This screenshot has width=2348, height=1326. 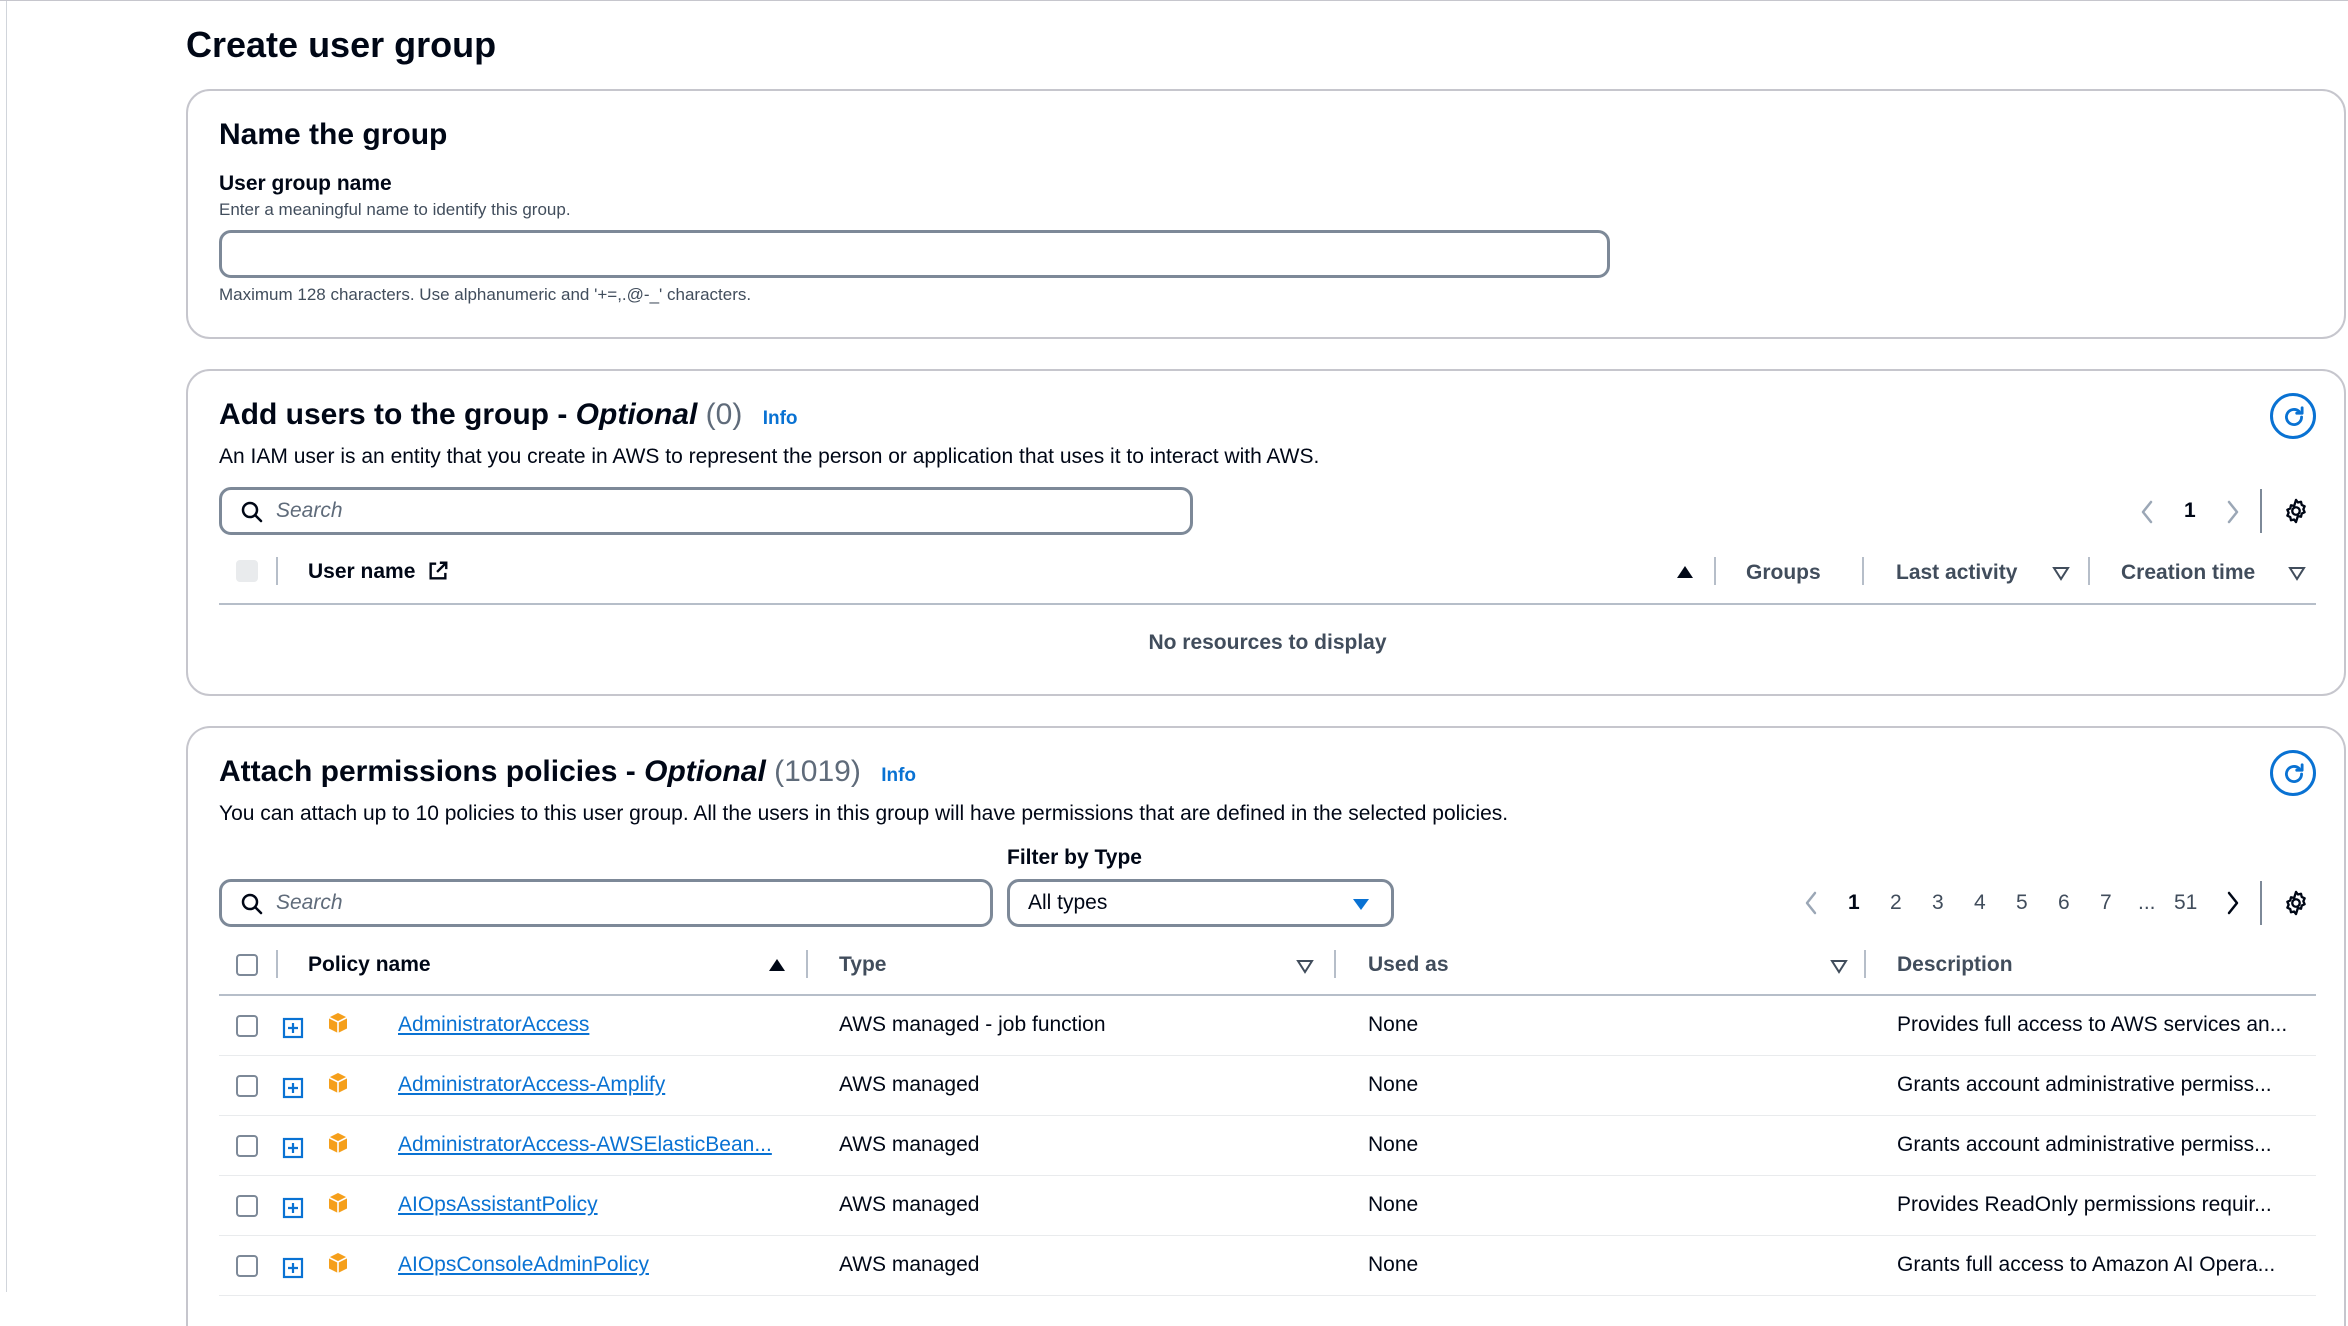 What do you see at coordinates (914, 254) in the screenshot?
I see `user-group-name-input` at bounding box center [914, 254].